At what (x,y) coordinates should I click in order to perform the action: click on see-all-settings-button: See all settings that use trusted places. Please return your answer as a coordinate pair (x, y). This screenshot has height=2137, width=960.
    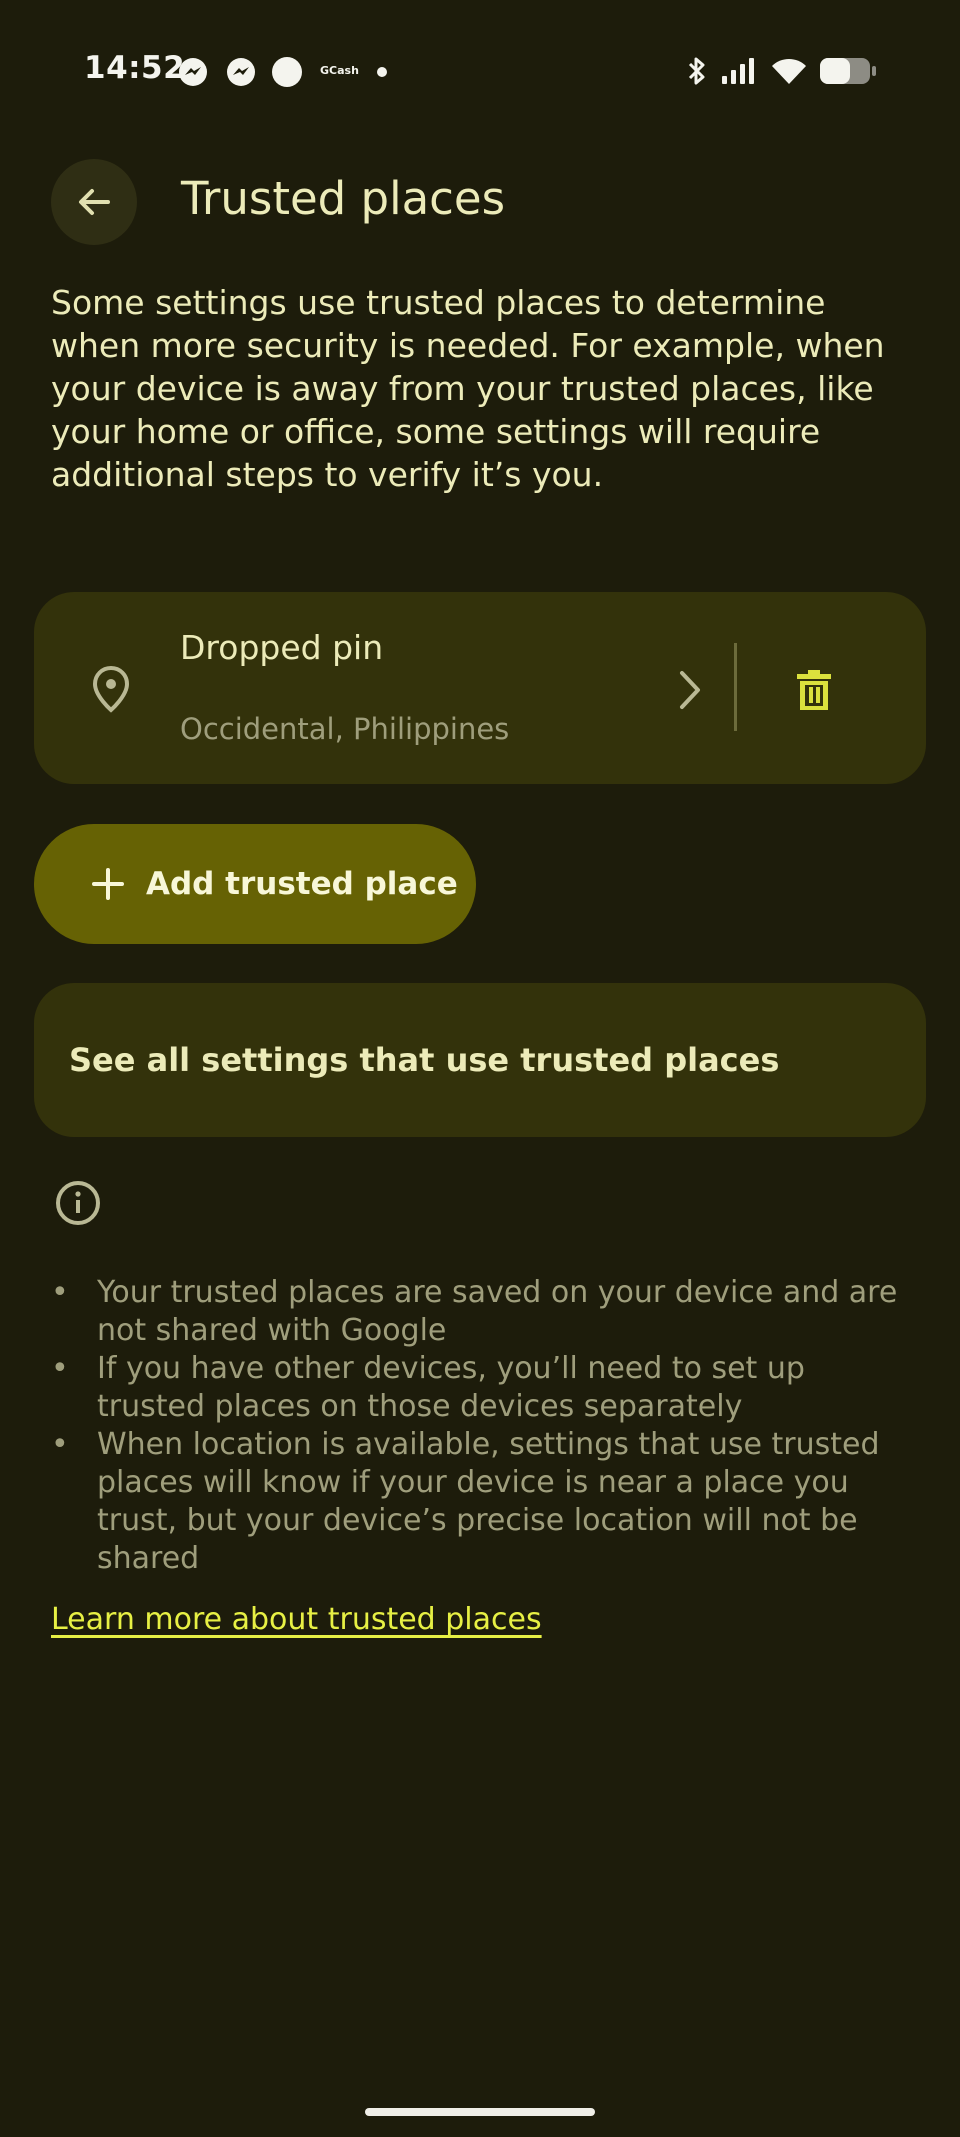
    Looking at the image, I should click on (480, 1060).